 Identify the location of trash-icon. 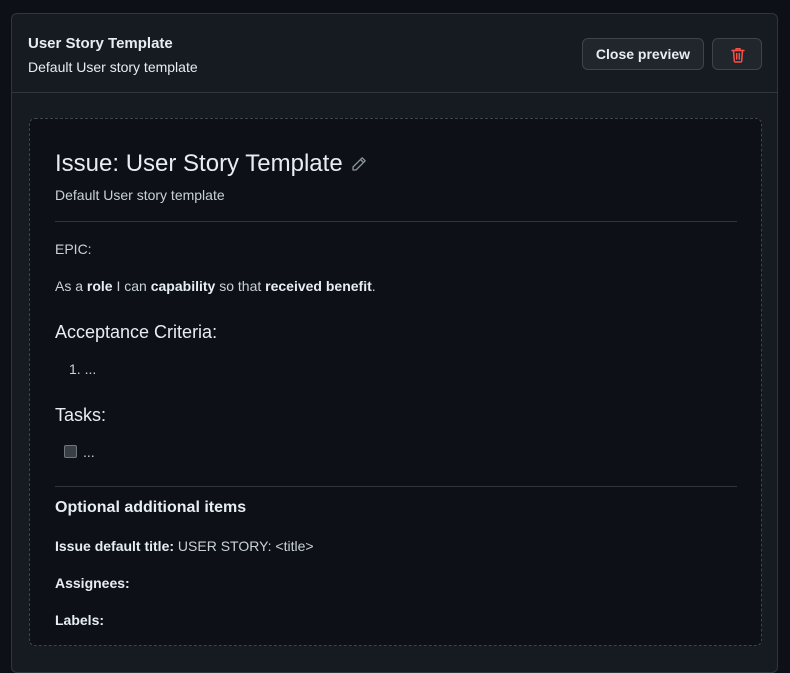
(738, 55).